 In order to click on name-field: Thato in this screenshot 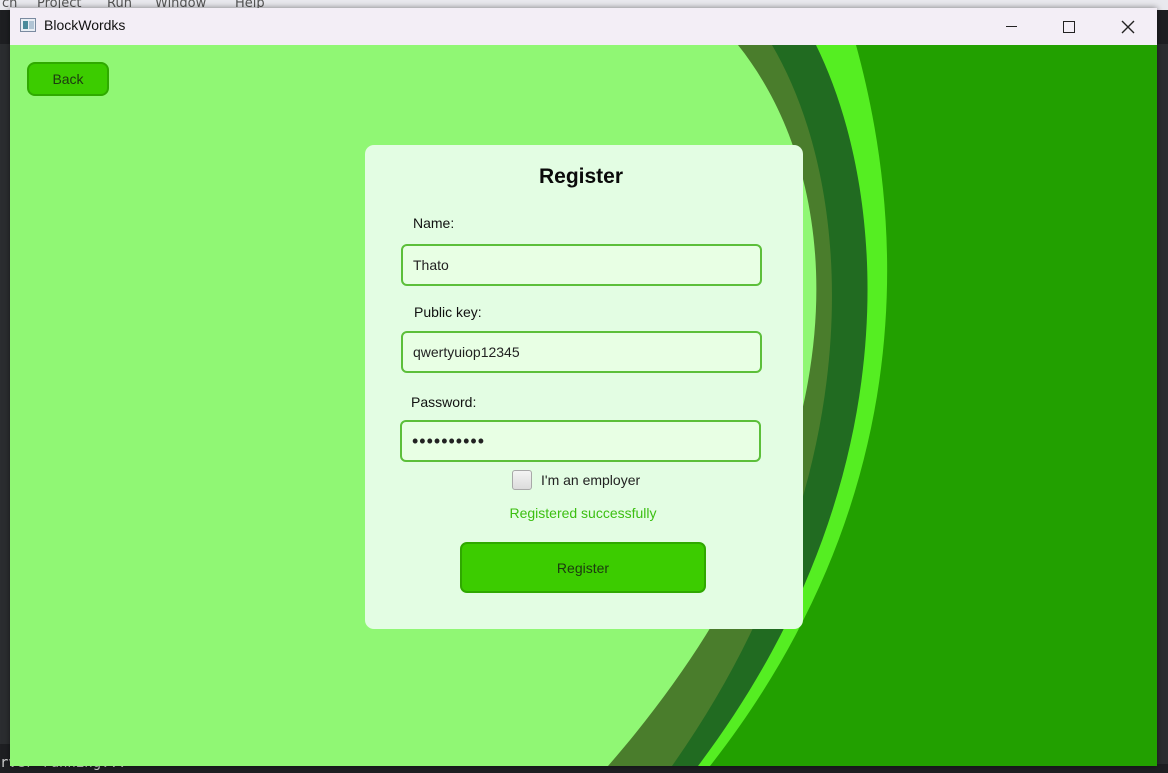, I will do `click(581, 265)`.